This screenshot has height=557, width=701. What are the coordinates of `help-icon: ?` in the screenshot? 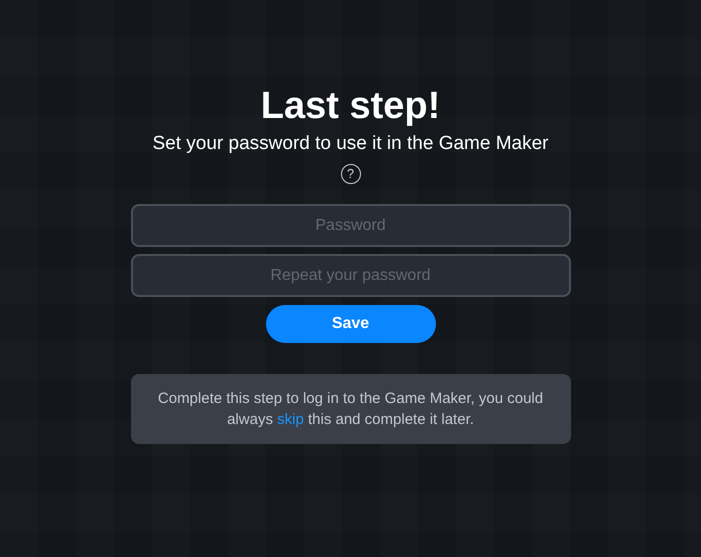 It's located at (350, 174).